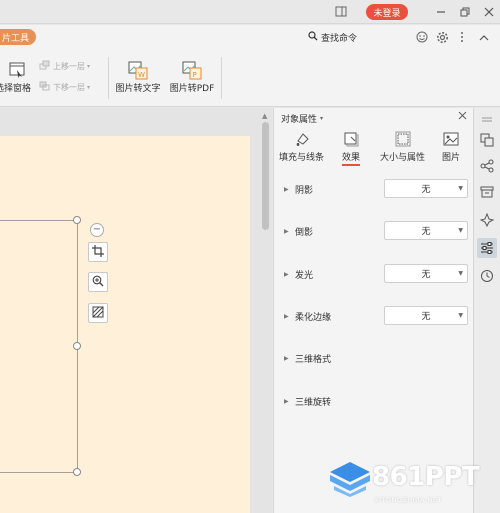  What do you see at coordinates (250, 37) in the screenshot?
I see `ribbon-tab-row: 片工具 查找命令` at bounding box center [250, 37].